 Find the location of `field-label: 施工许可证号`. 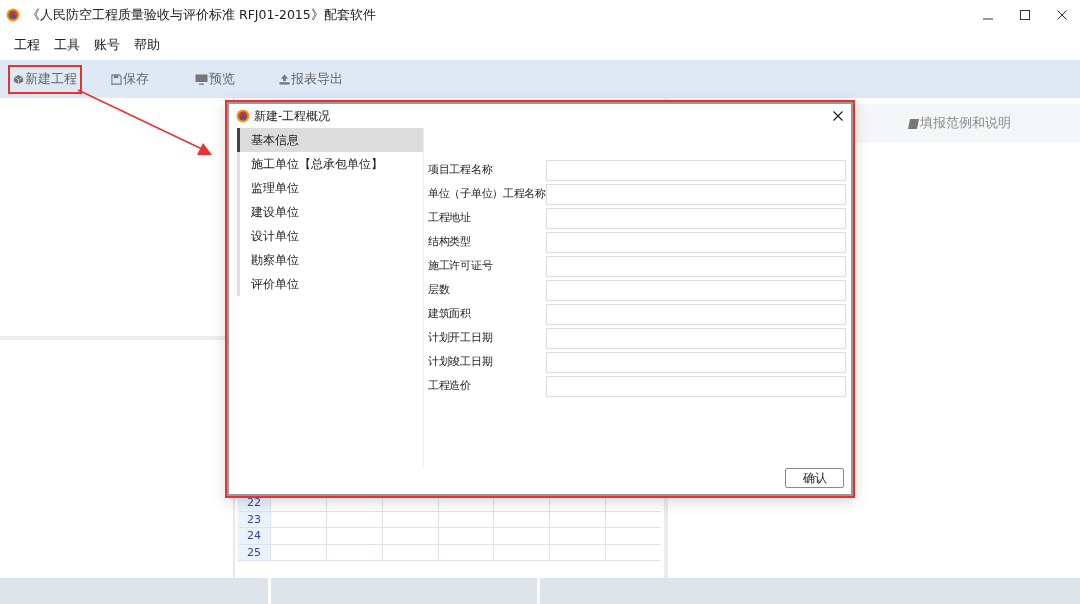

field-label: 施工许可证号 is located at coordinates (461, 266).